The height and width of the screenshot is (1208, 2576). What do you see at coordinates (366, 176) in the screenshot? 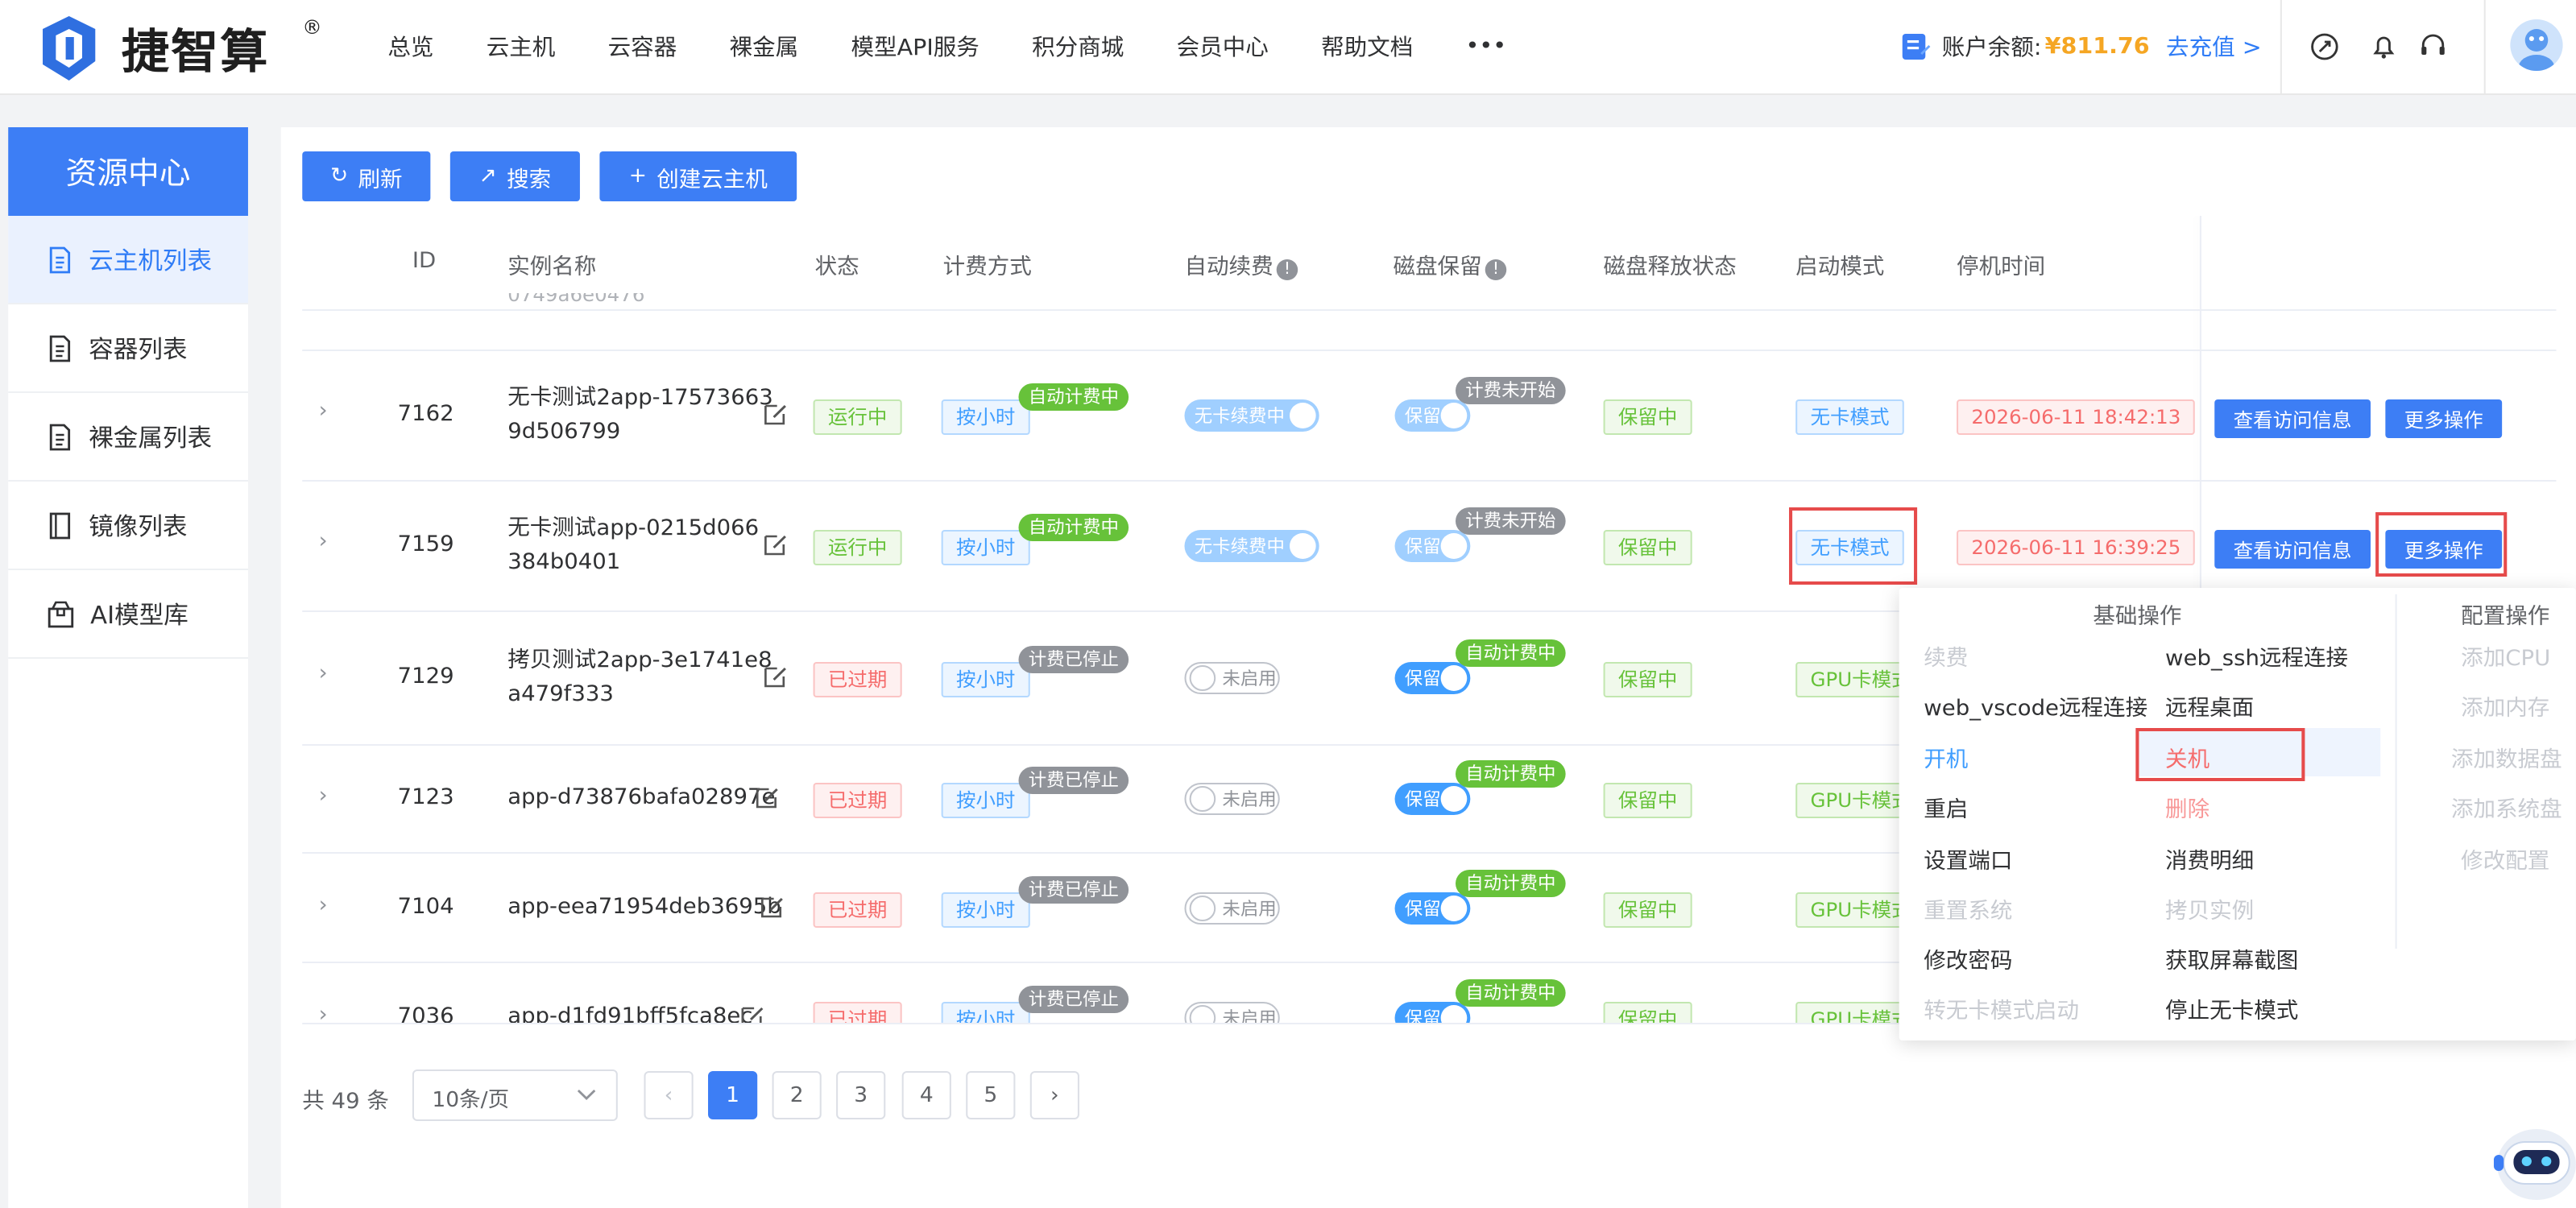
I see `refresh-button: ↻ 刷新` at bounding box center [366, 176].